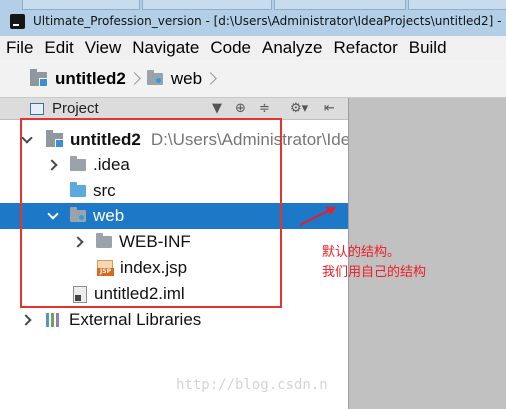  What do you see at coordinates (249, 139) in the screenshot?
I see `project-path: D:\Users\Administrator\Ide` at bounding box center [249, 139].